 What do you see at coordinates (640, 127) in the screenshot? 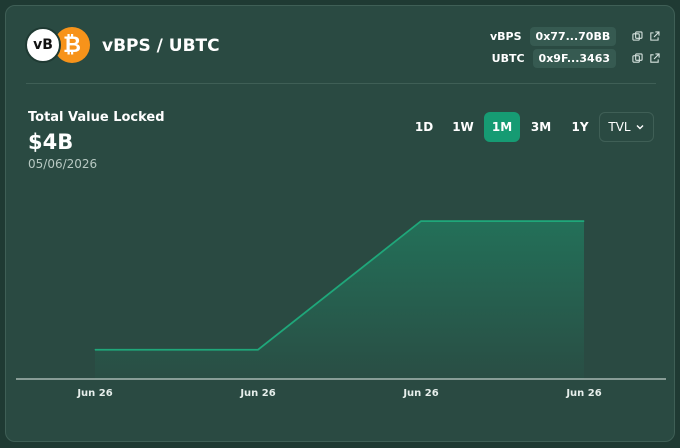
I see `chevron-down-icon` at bounding box center [640, 127].